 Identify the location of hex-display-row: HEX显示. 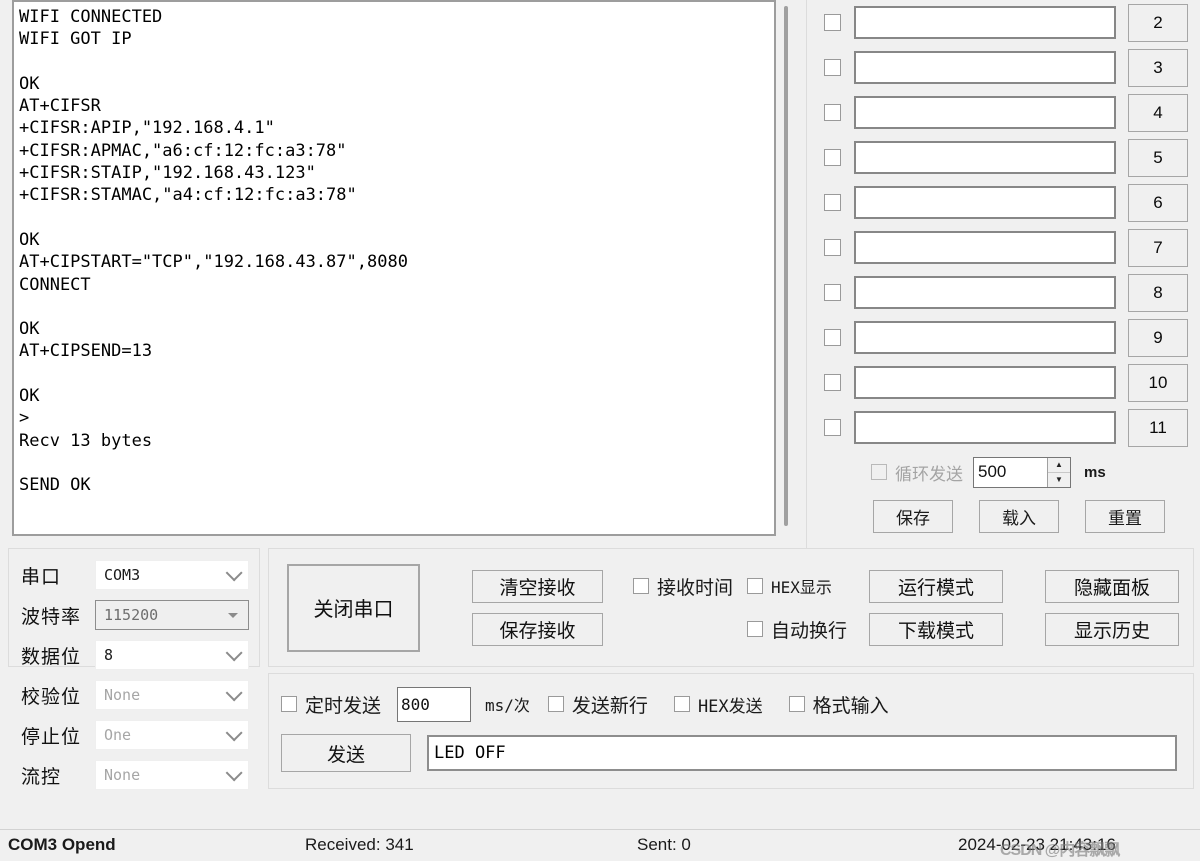
(797, 586).